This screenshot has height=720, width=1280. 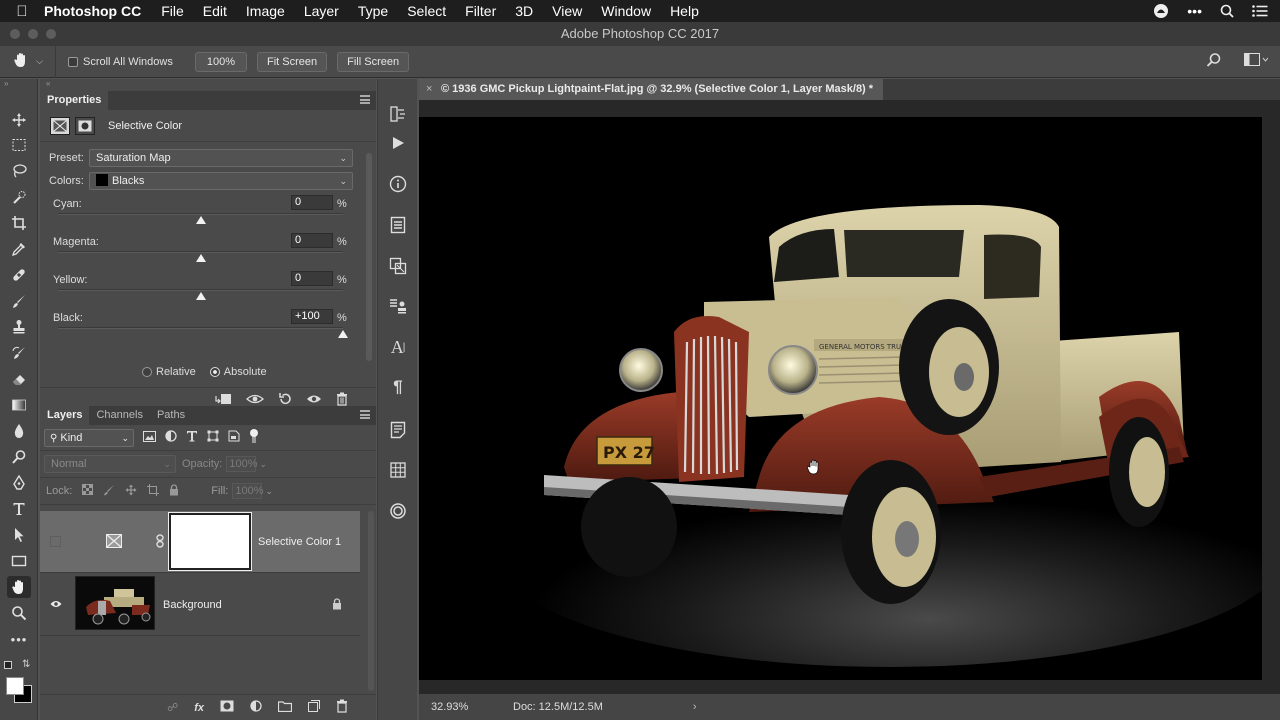 What do you see at coordinates (28, 61) in the screenshot?
I see `tool-preset-picker: ⌵` at bounding box center [28, 61].